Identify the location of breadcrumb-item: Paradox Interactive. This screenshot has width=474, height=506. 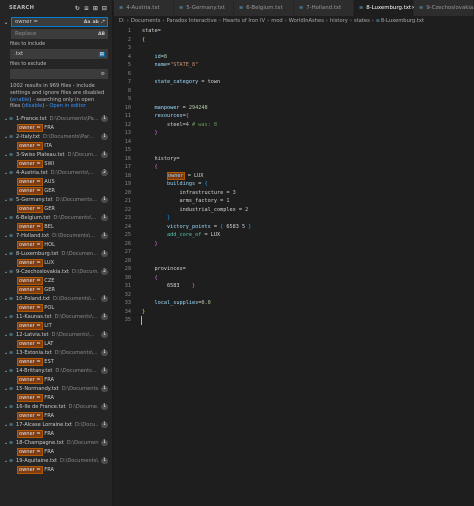
(191, 21).